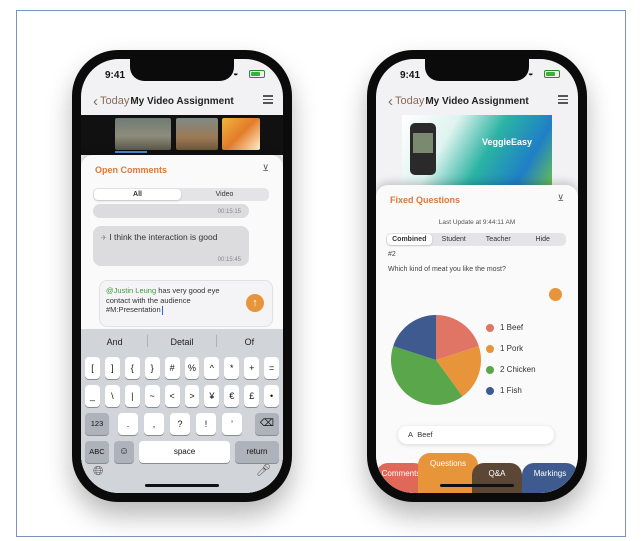  I want to click on question-number: #2, so click(392, 254).